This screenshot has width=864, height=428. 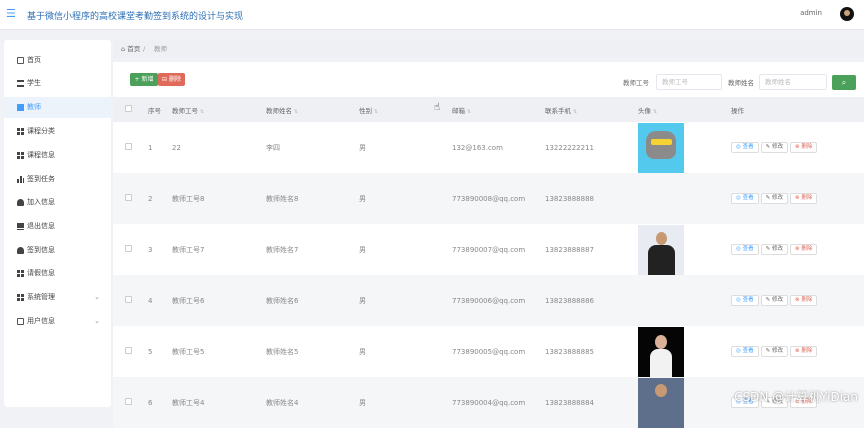 I want to click on cell-phone: 13823888887, so click(x=591, y=249).